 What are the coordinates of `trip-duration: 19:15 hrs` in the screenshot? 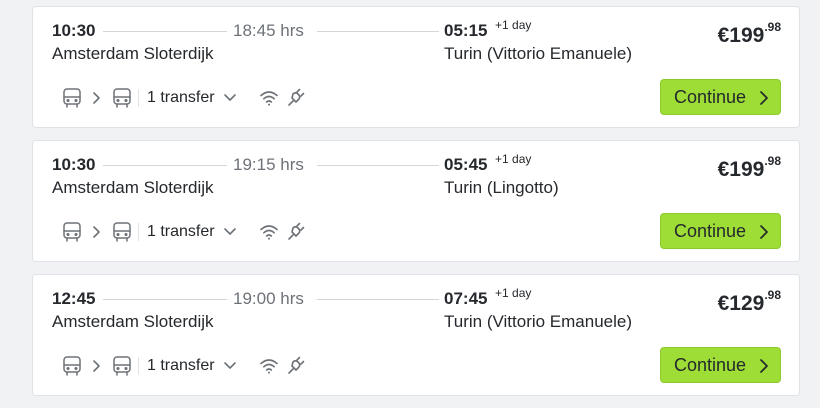 It's located at (268, 164).